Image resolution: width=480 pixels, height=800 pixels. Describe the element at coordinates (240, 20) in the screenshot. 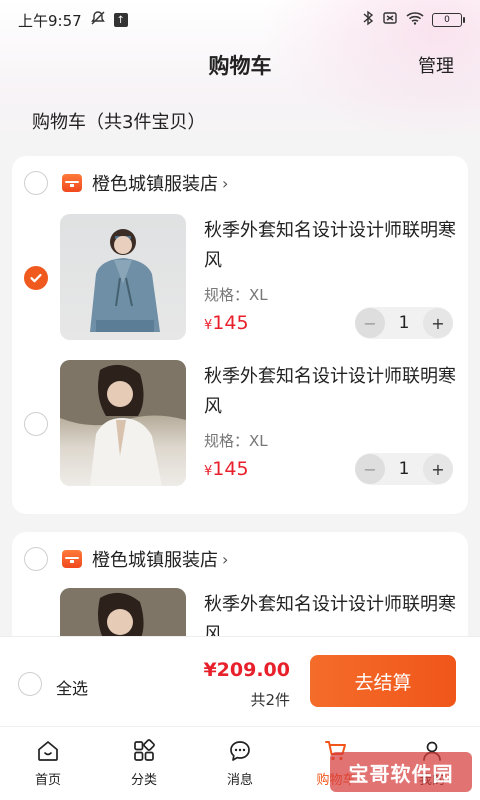

I see `status-bar: 上午9:57 ↑ 0` at that location.